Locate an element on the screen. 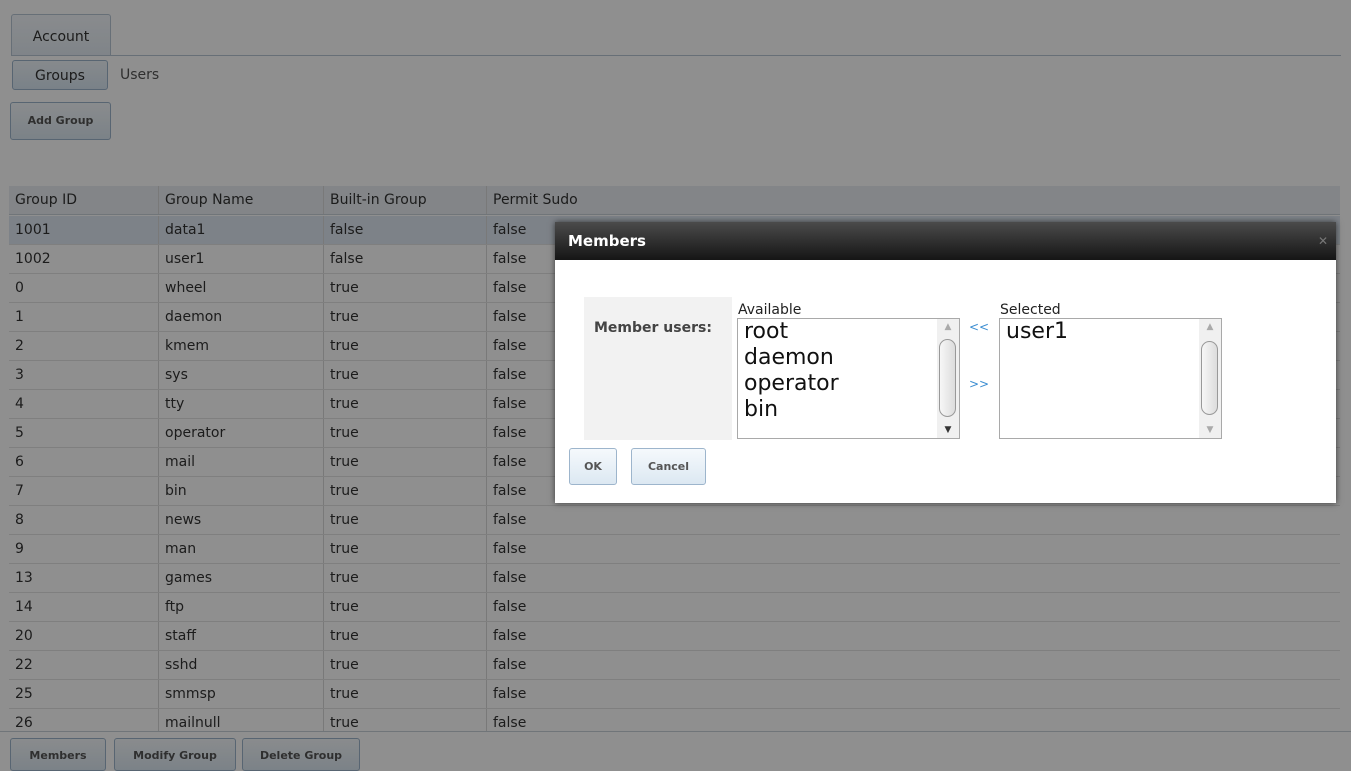 This screenshot has width=1351, height=772. move-right-button: >> is located at coordinates (979, 384).